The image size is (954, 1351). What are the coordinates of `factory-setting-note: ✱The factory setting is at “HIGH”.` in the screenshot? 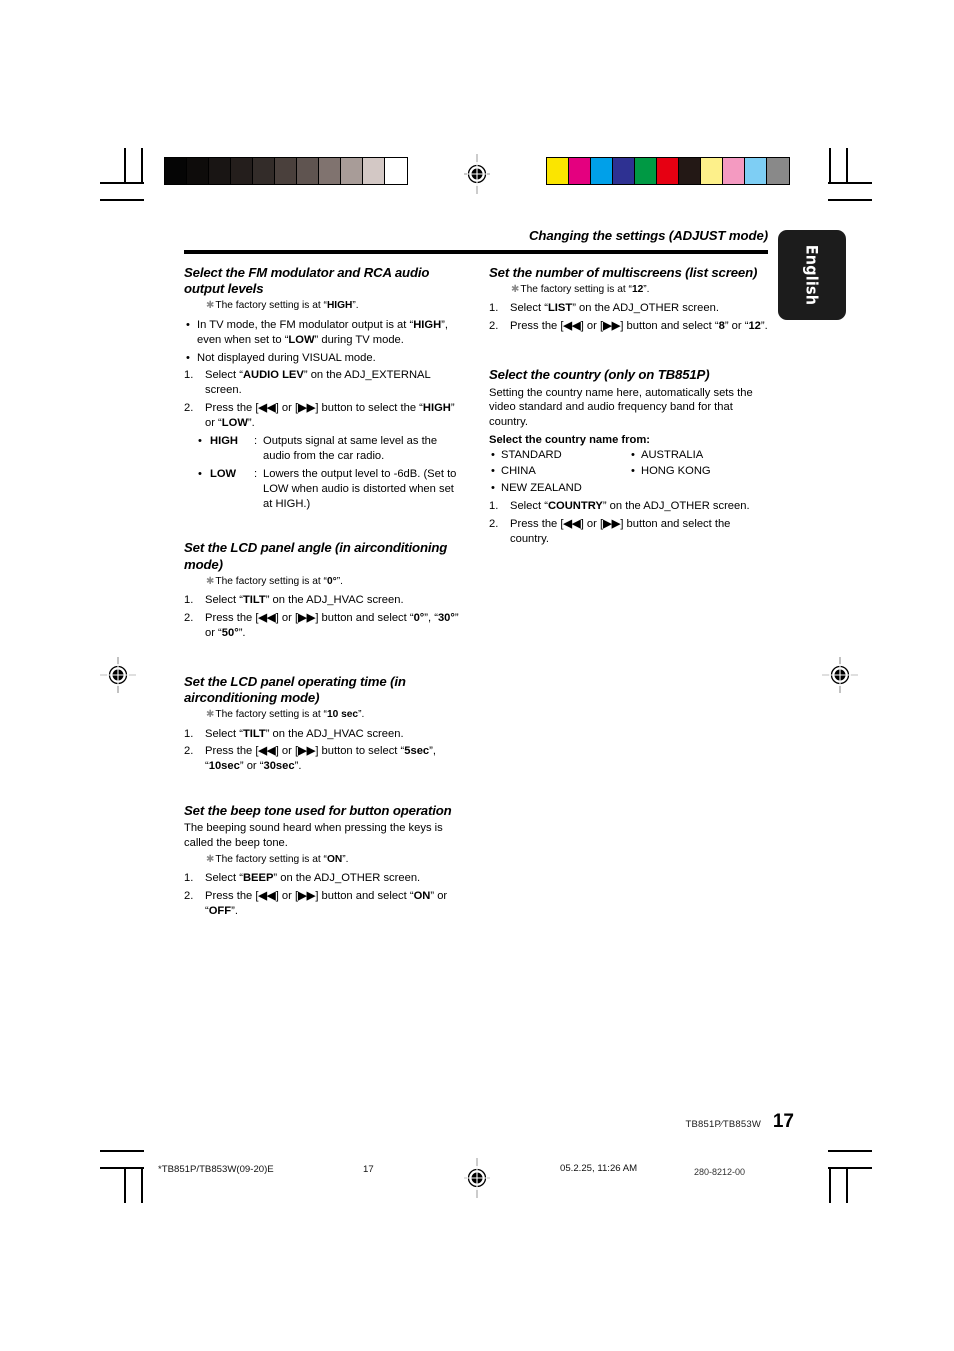 It's located at (335, 305).